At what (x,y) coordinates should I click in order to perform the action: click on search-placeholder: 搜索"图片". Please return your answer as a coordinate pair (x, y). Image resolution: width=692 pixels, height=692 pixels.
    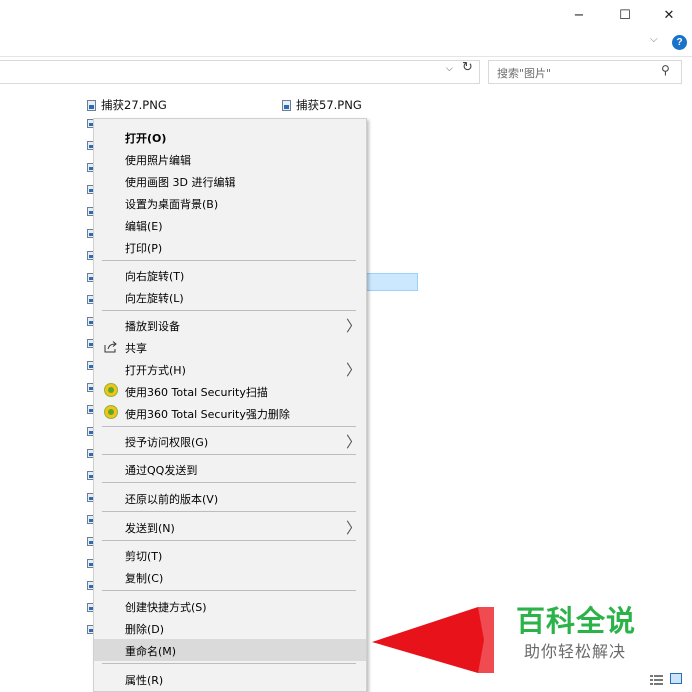
    Looking at the image, I should click on (524, 73).